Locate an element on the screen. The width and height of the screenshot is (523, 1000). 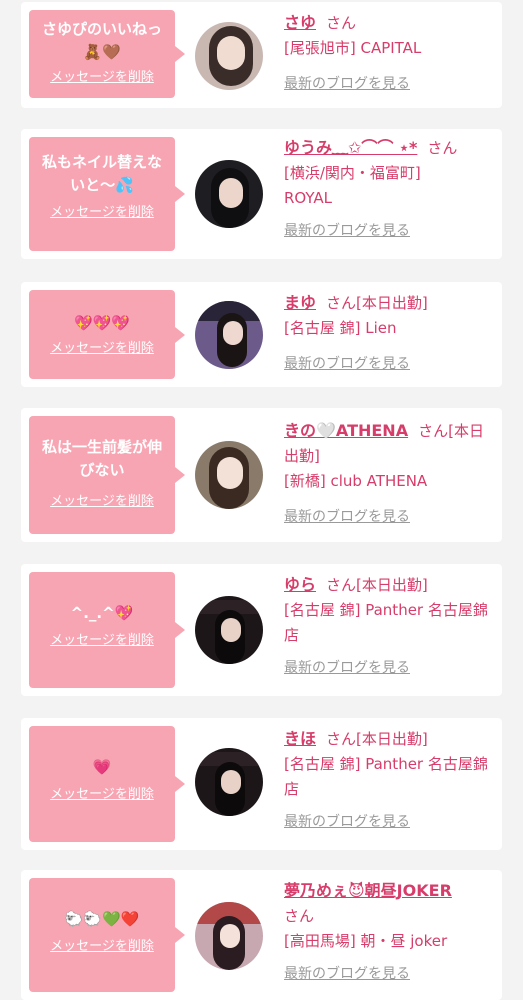
profile-name-link: きの🤍ATHENA is located at coordinates (346, 430).